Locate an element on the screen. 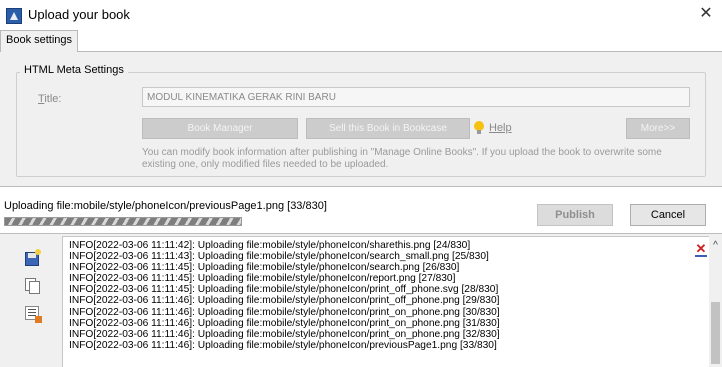  copy-icon is located at coordinates (32, 286).